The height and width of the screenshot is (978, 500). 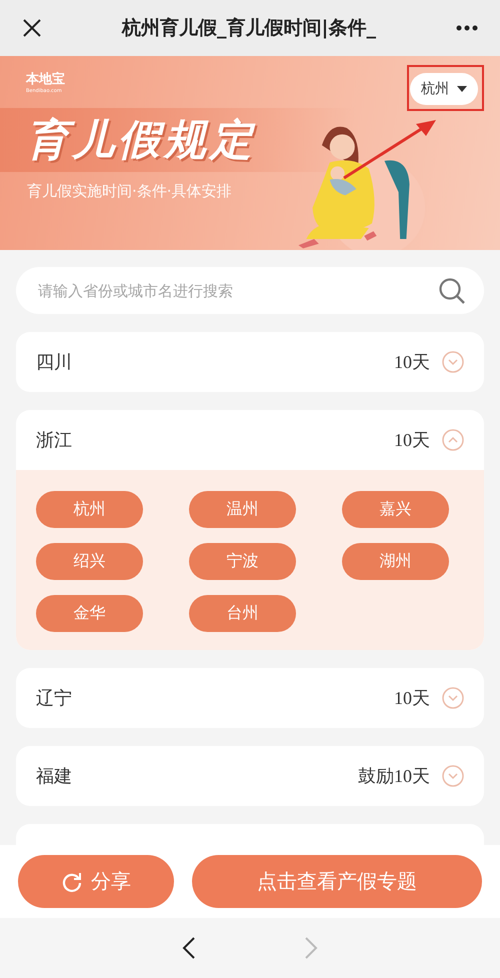 I want to click on province-name: 四川, so click(x=54, y=362).